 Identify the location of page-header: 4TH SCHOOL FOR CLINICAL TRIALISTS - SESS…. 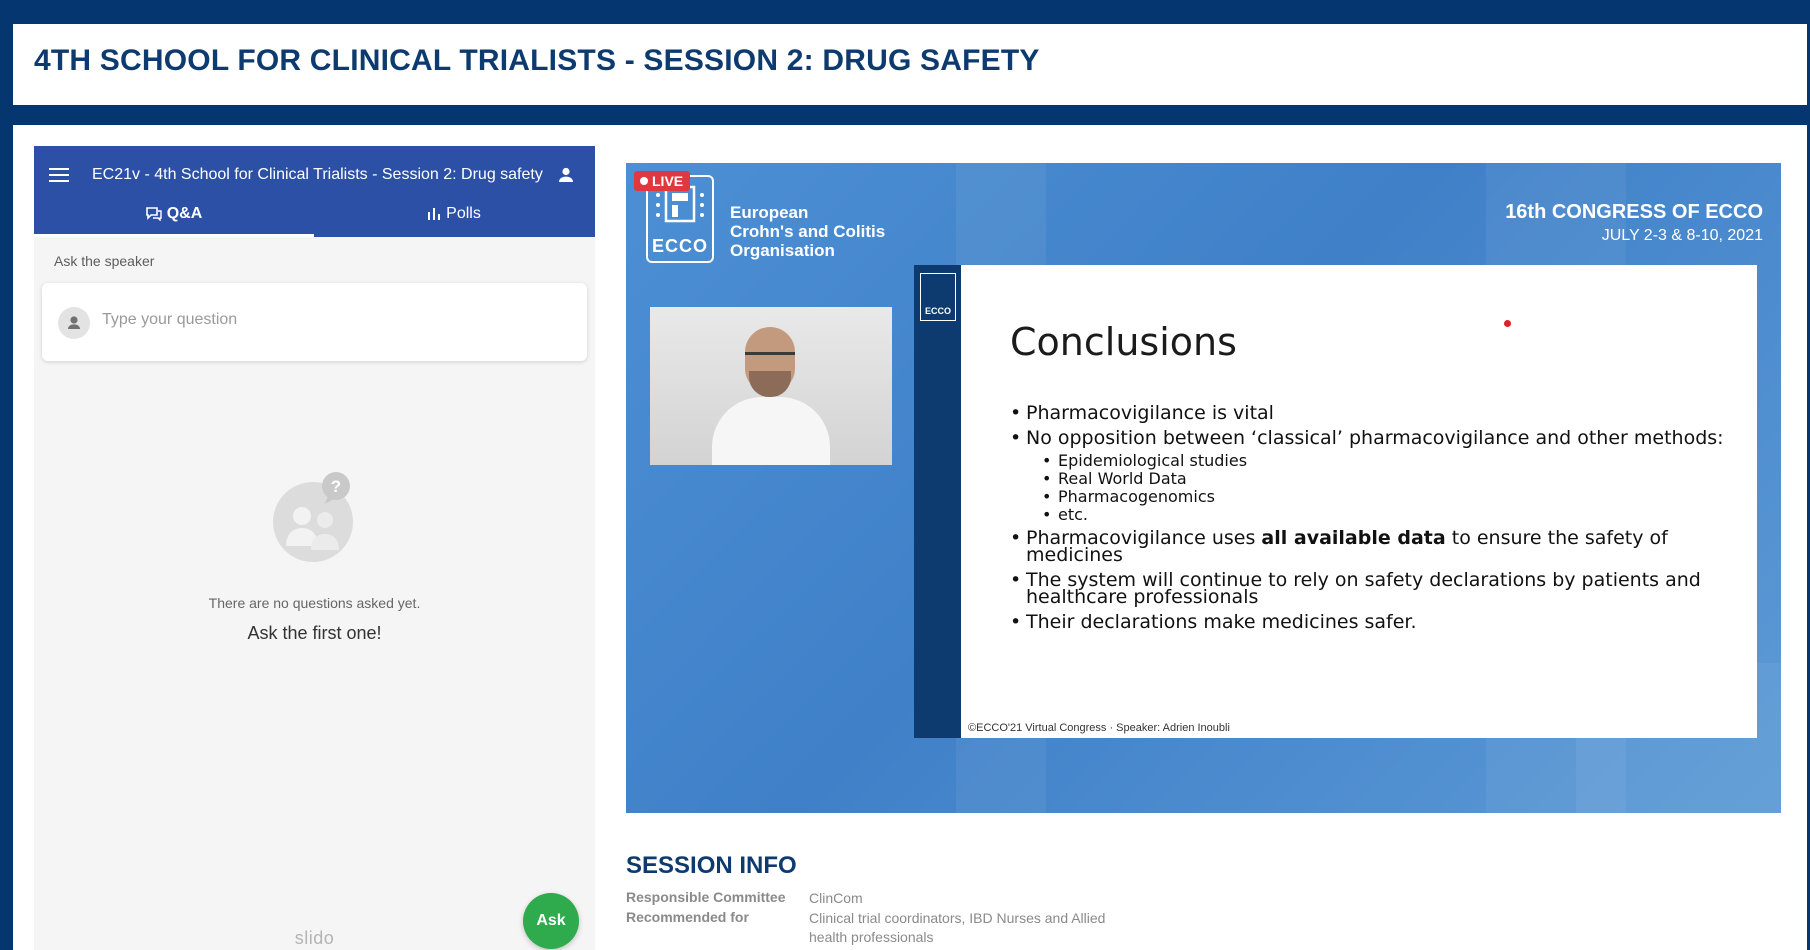
(910, 64).